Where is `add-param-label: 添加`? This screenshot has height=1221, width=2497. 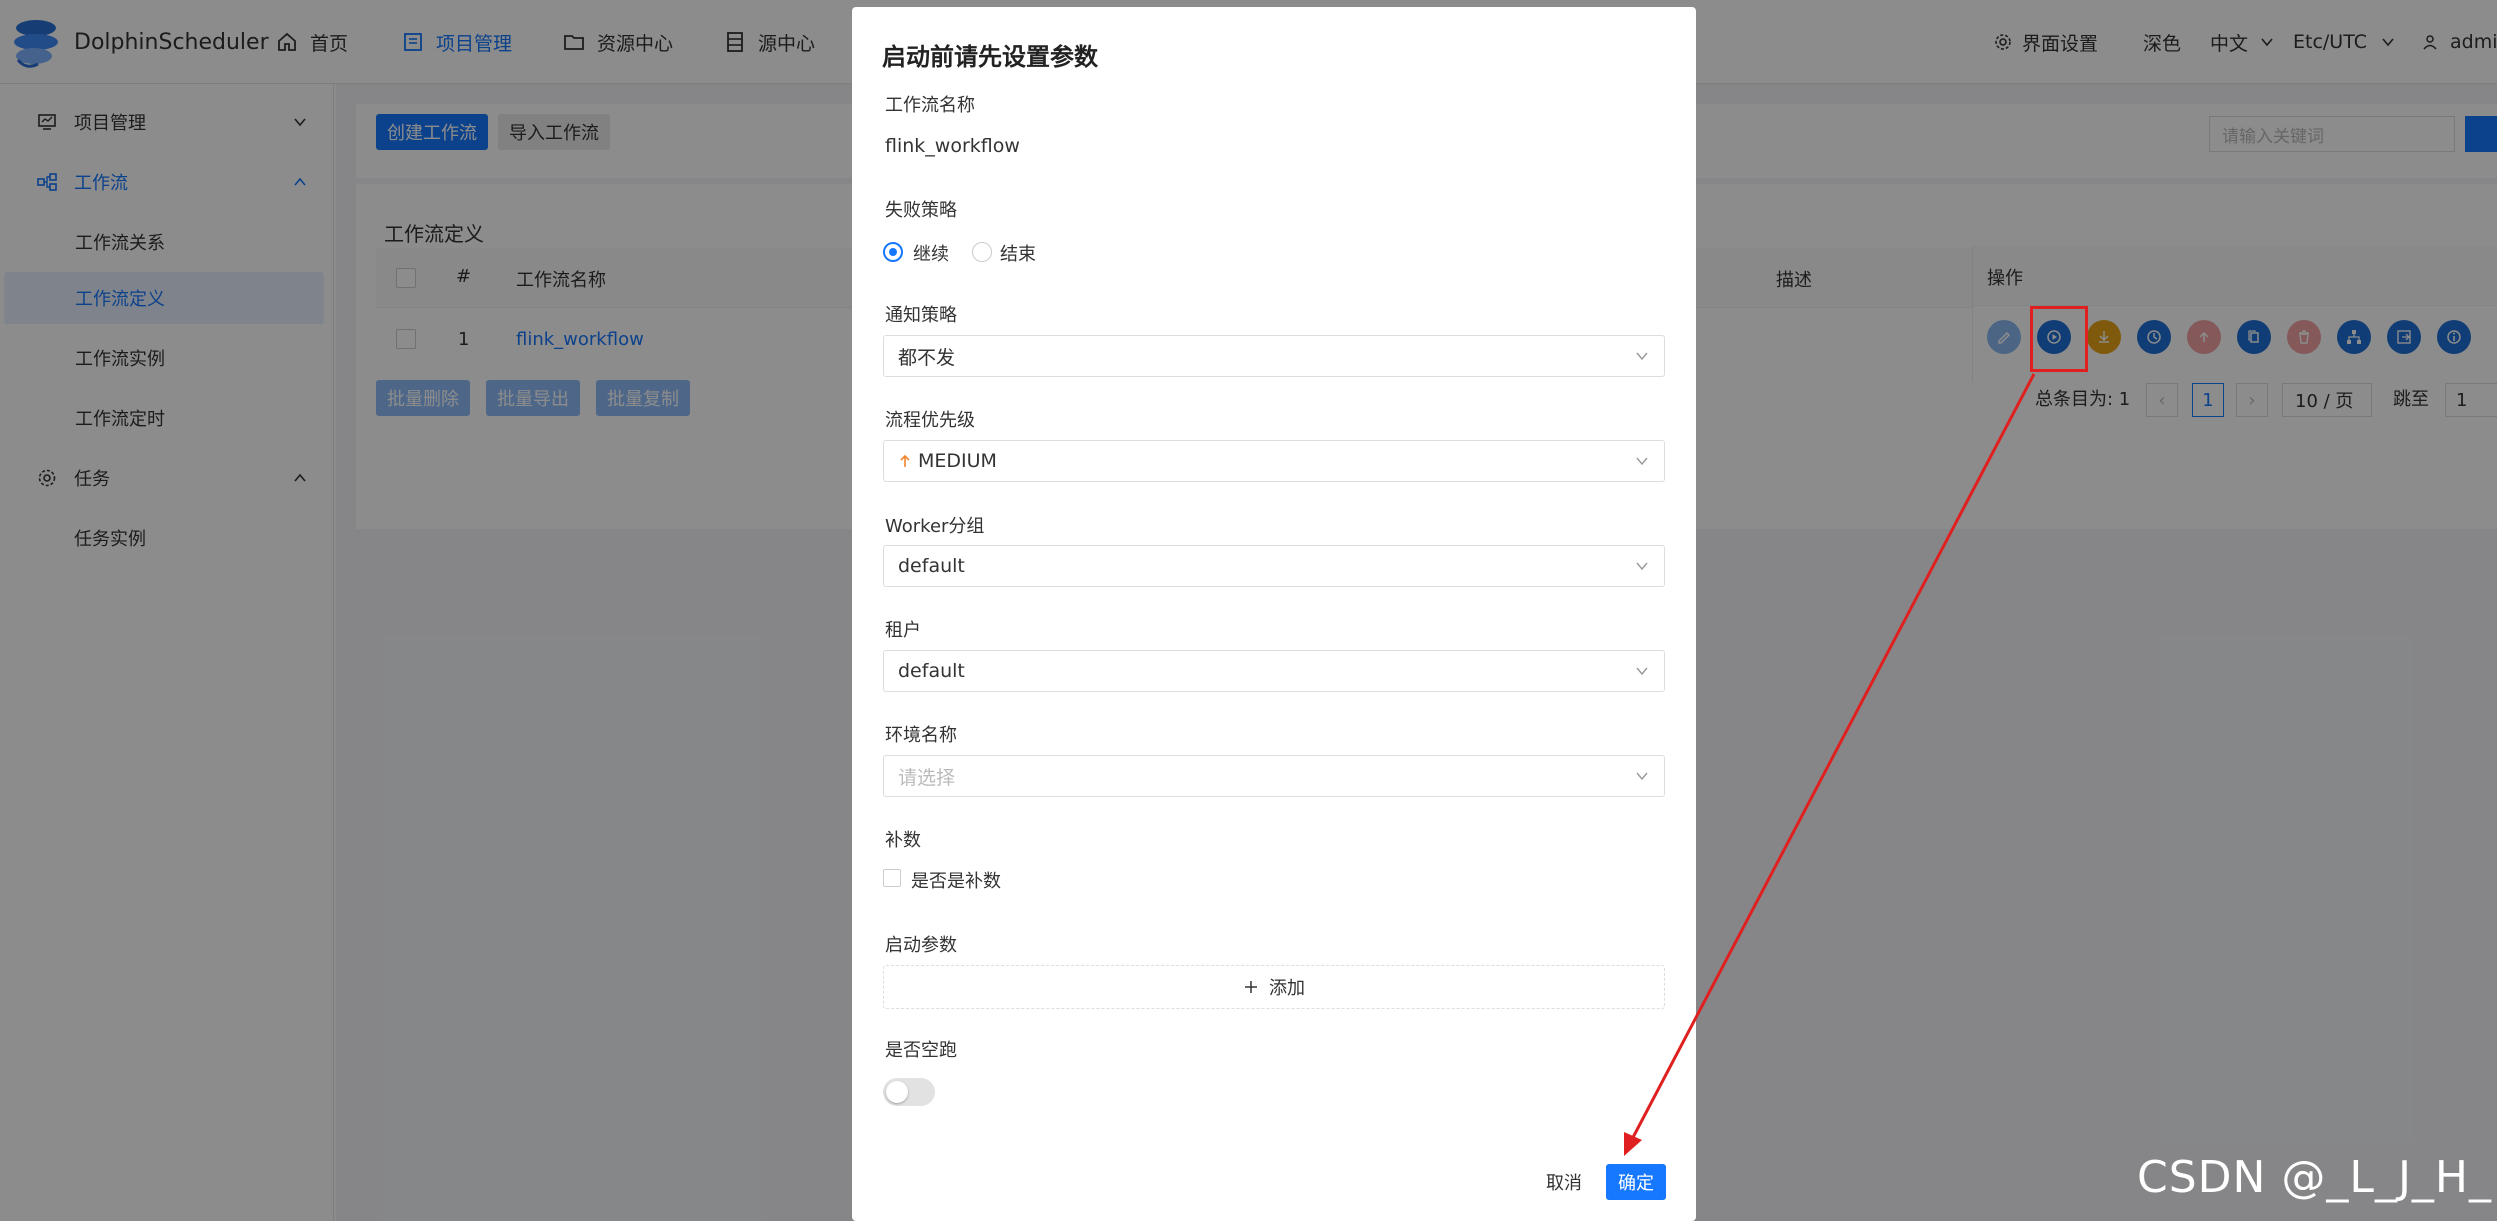 add-param-label: 添加 is located at coordinates (1287, 988).